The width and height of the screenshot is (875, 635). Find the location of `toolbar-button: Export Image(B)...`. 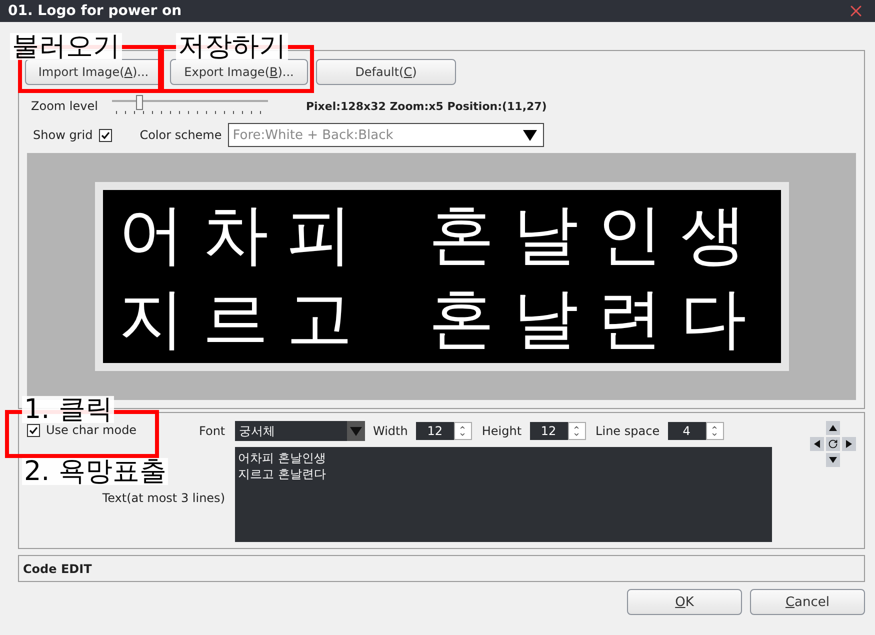

toolbar-button: Export Image(B)... is located at coordinates (239, 72).